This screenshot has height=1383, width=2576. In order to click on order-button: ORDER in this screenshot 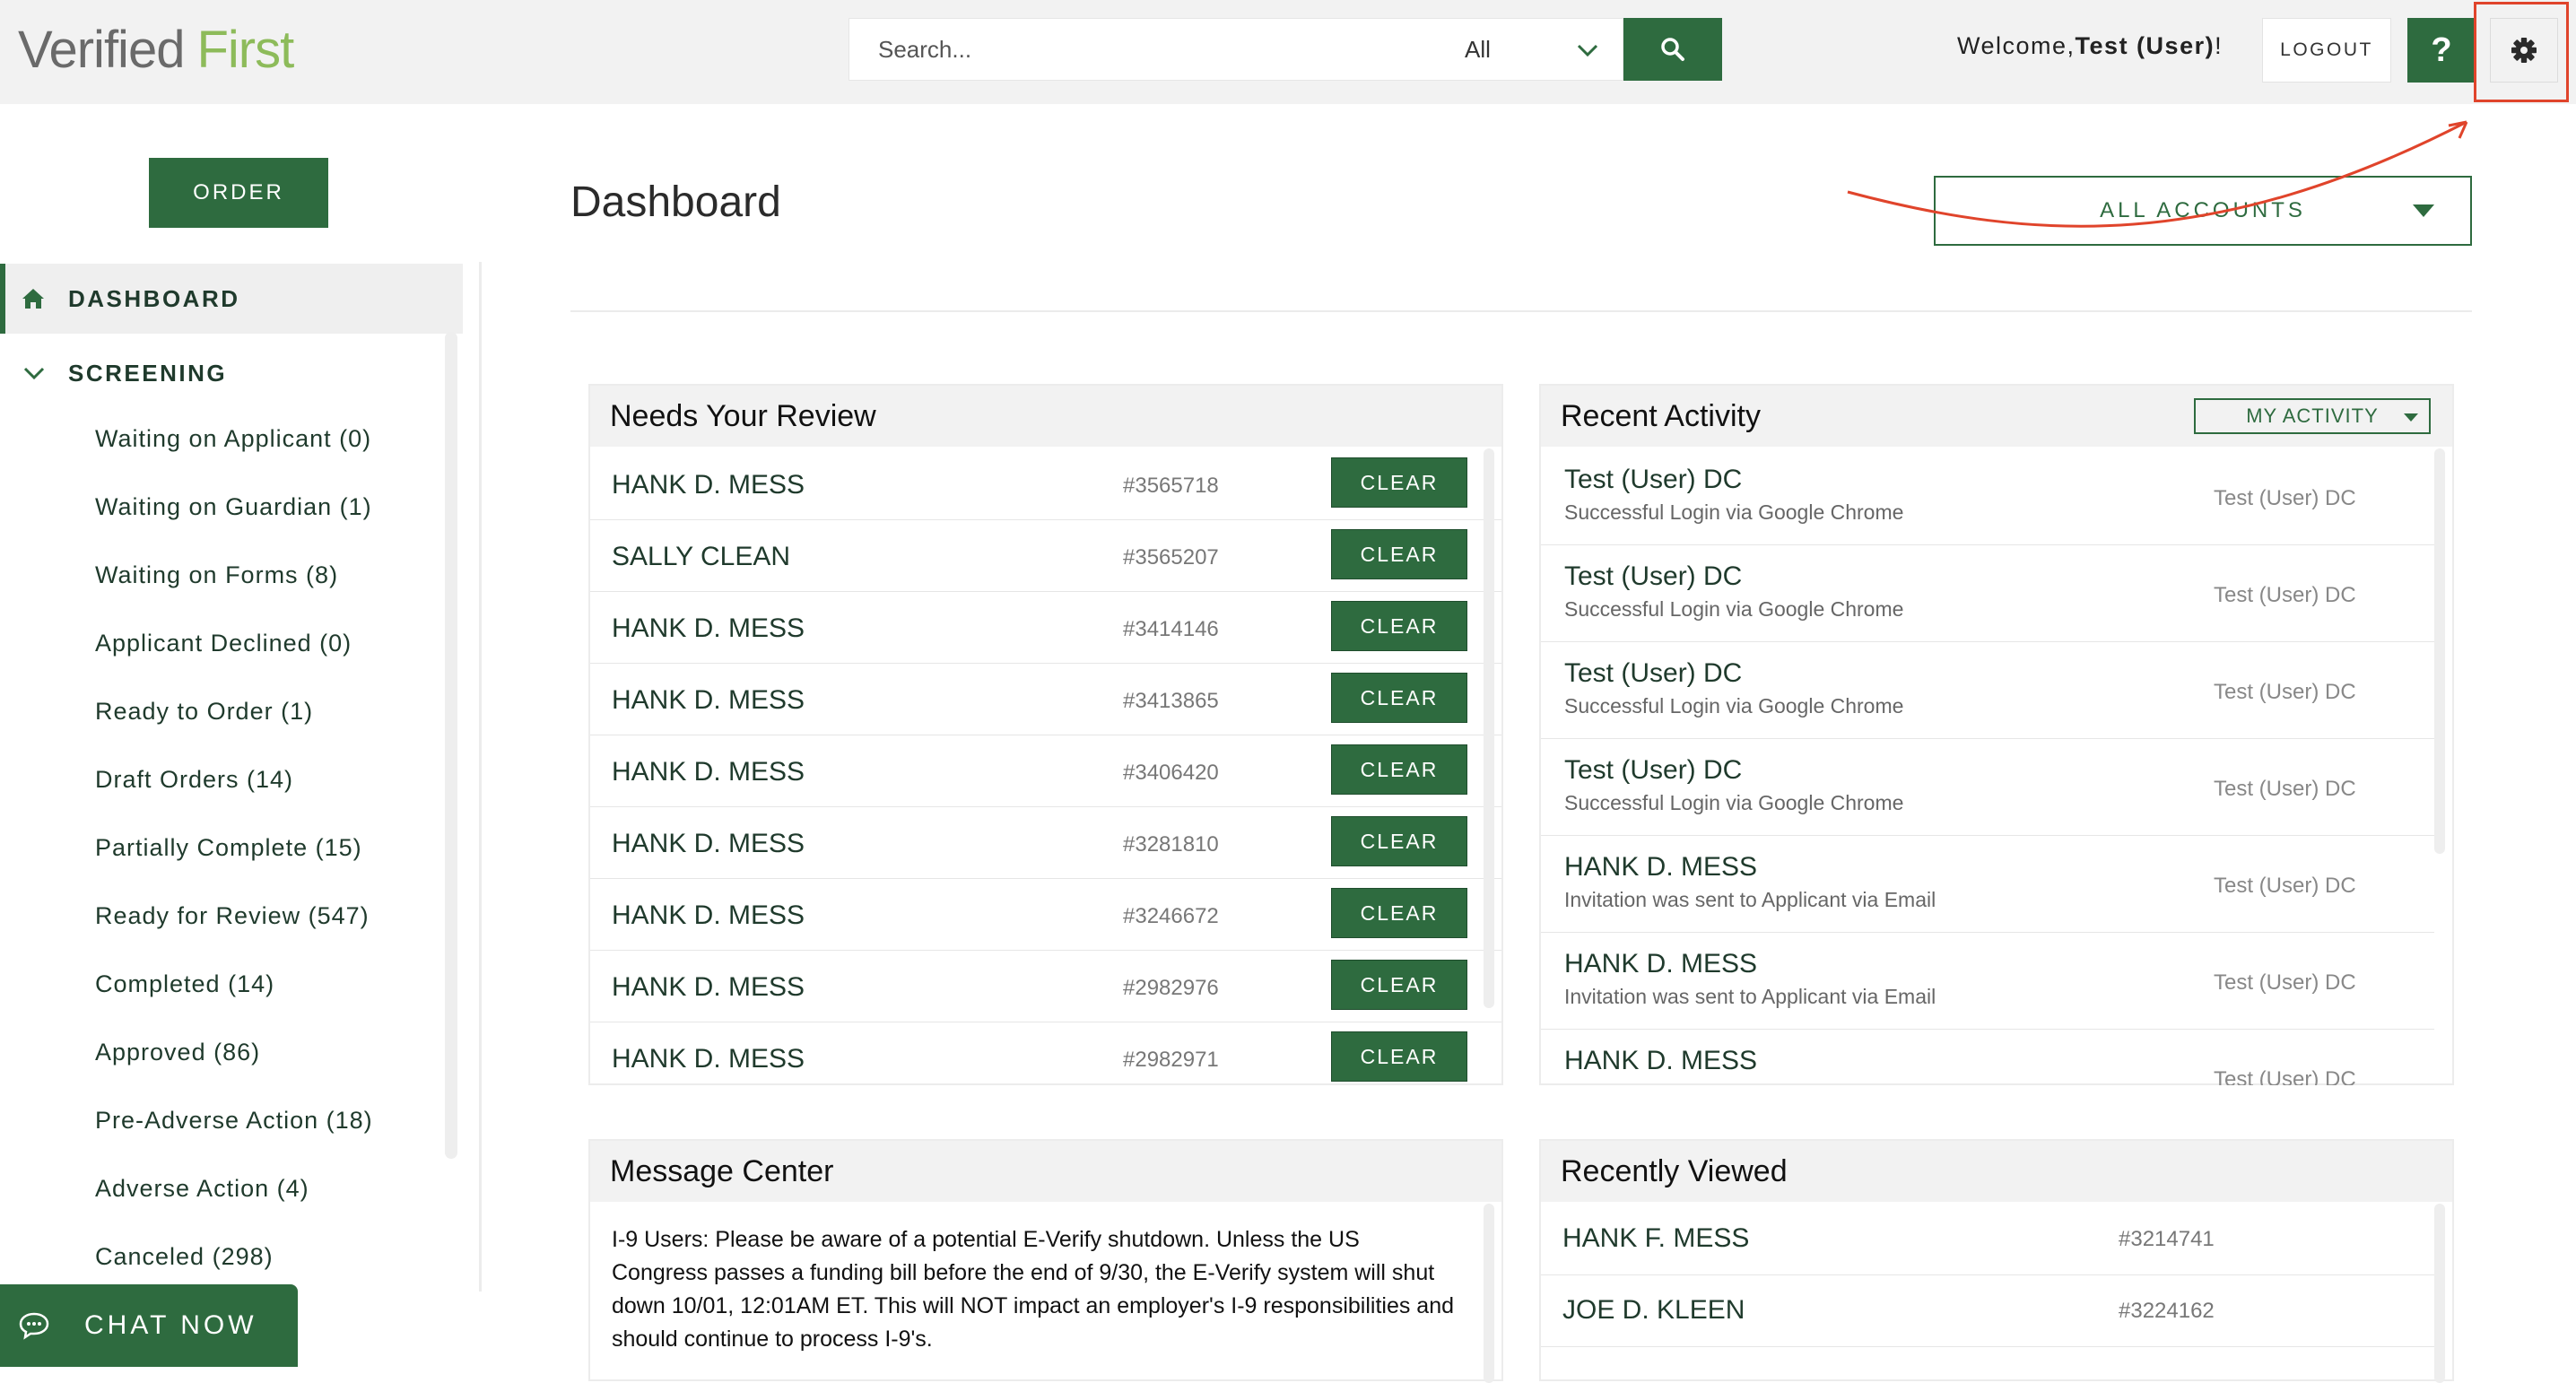, I will do `click(238, 193)`.